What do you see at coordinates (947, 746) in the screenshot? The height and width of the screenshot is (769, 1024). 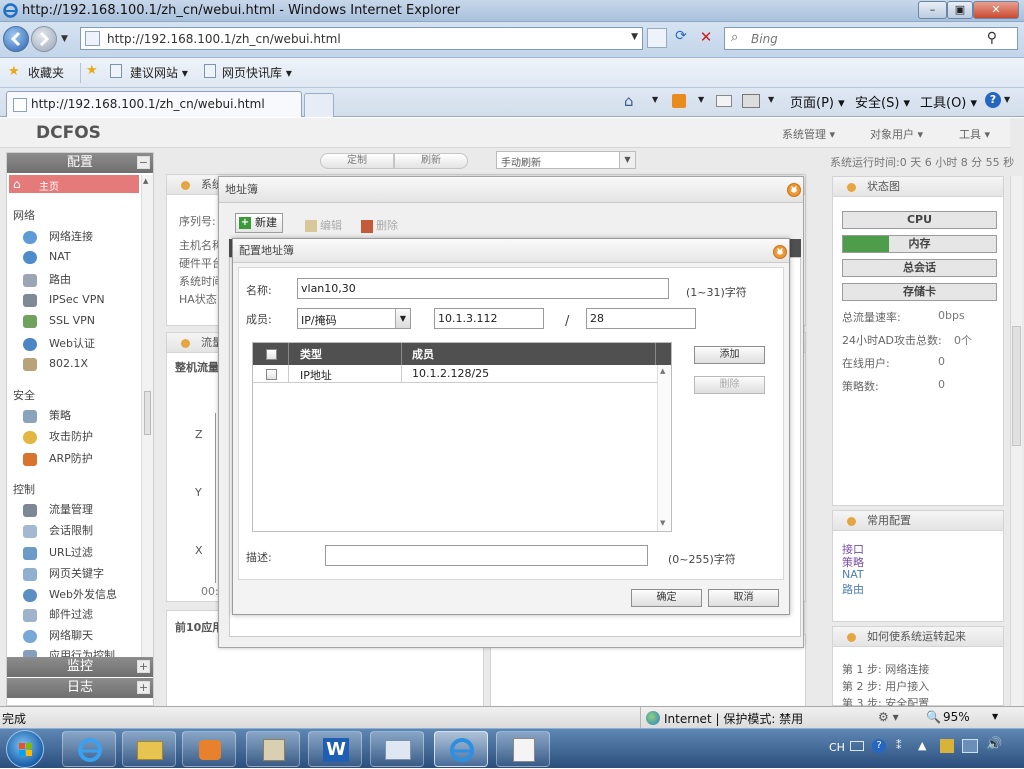 I see `action-center-icon` at bounding box center [947, 746].